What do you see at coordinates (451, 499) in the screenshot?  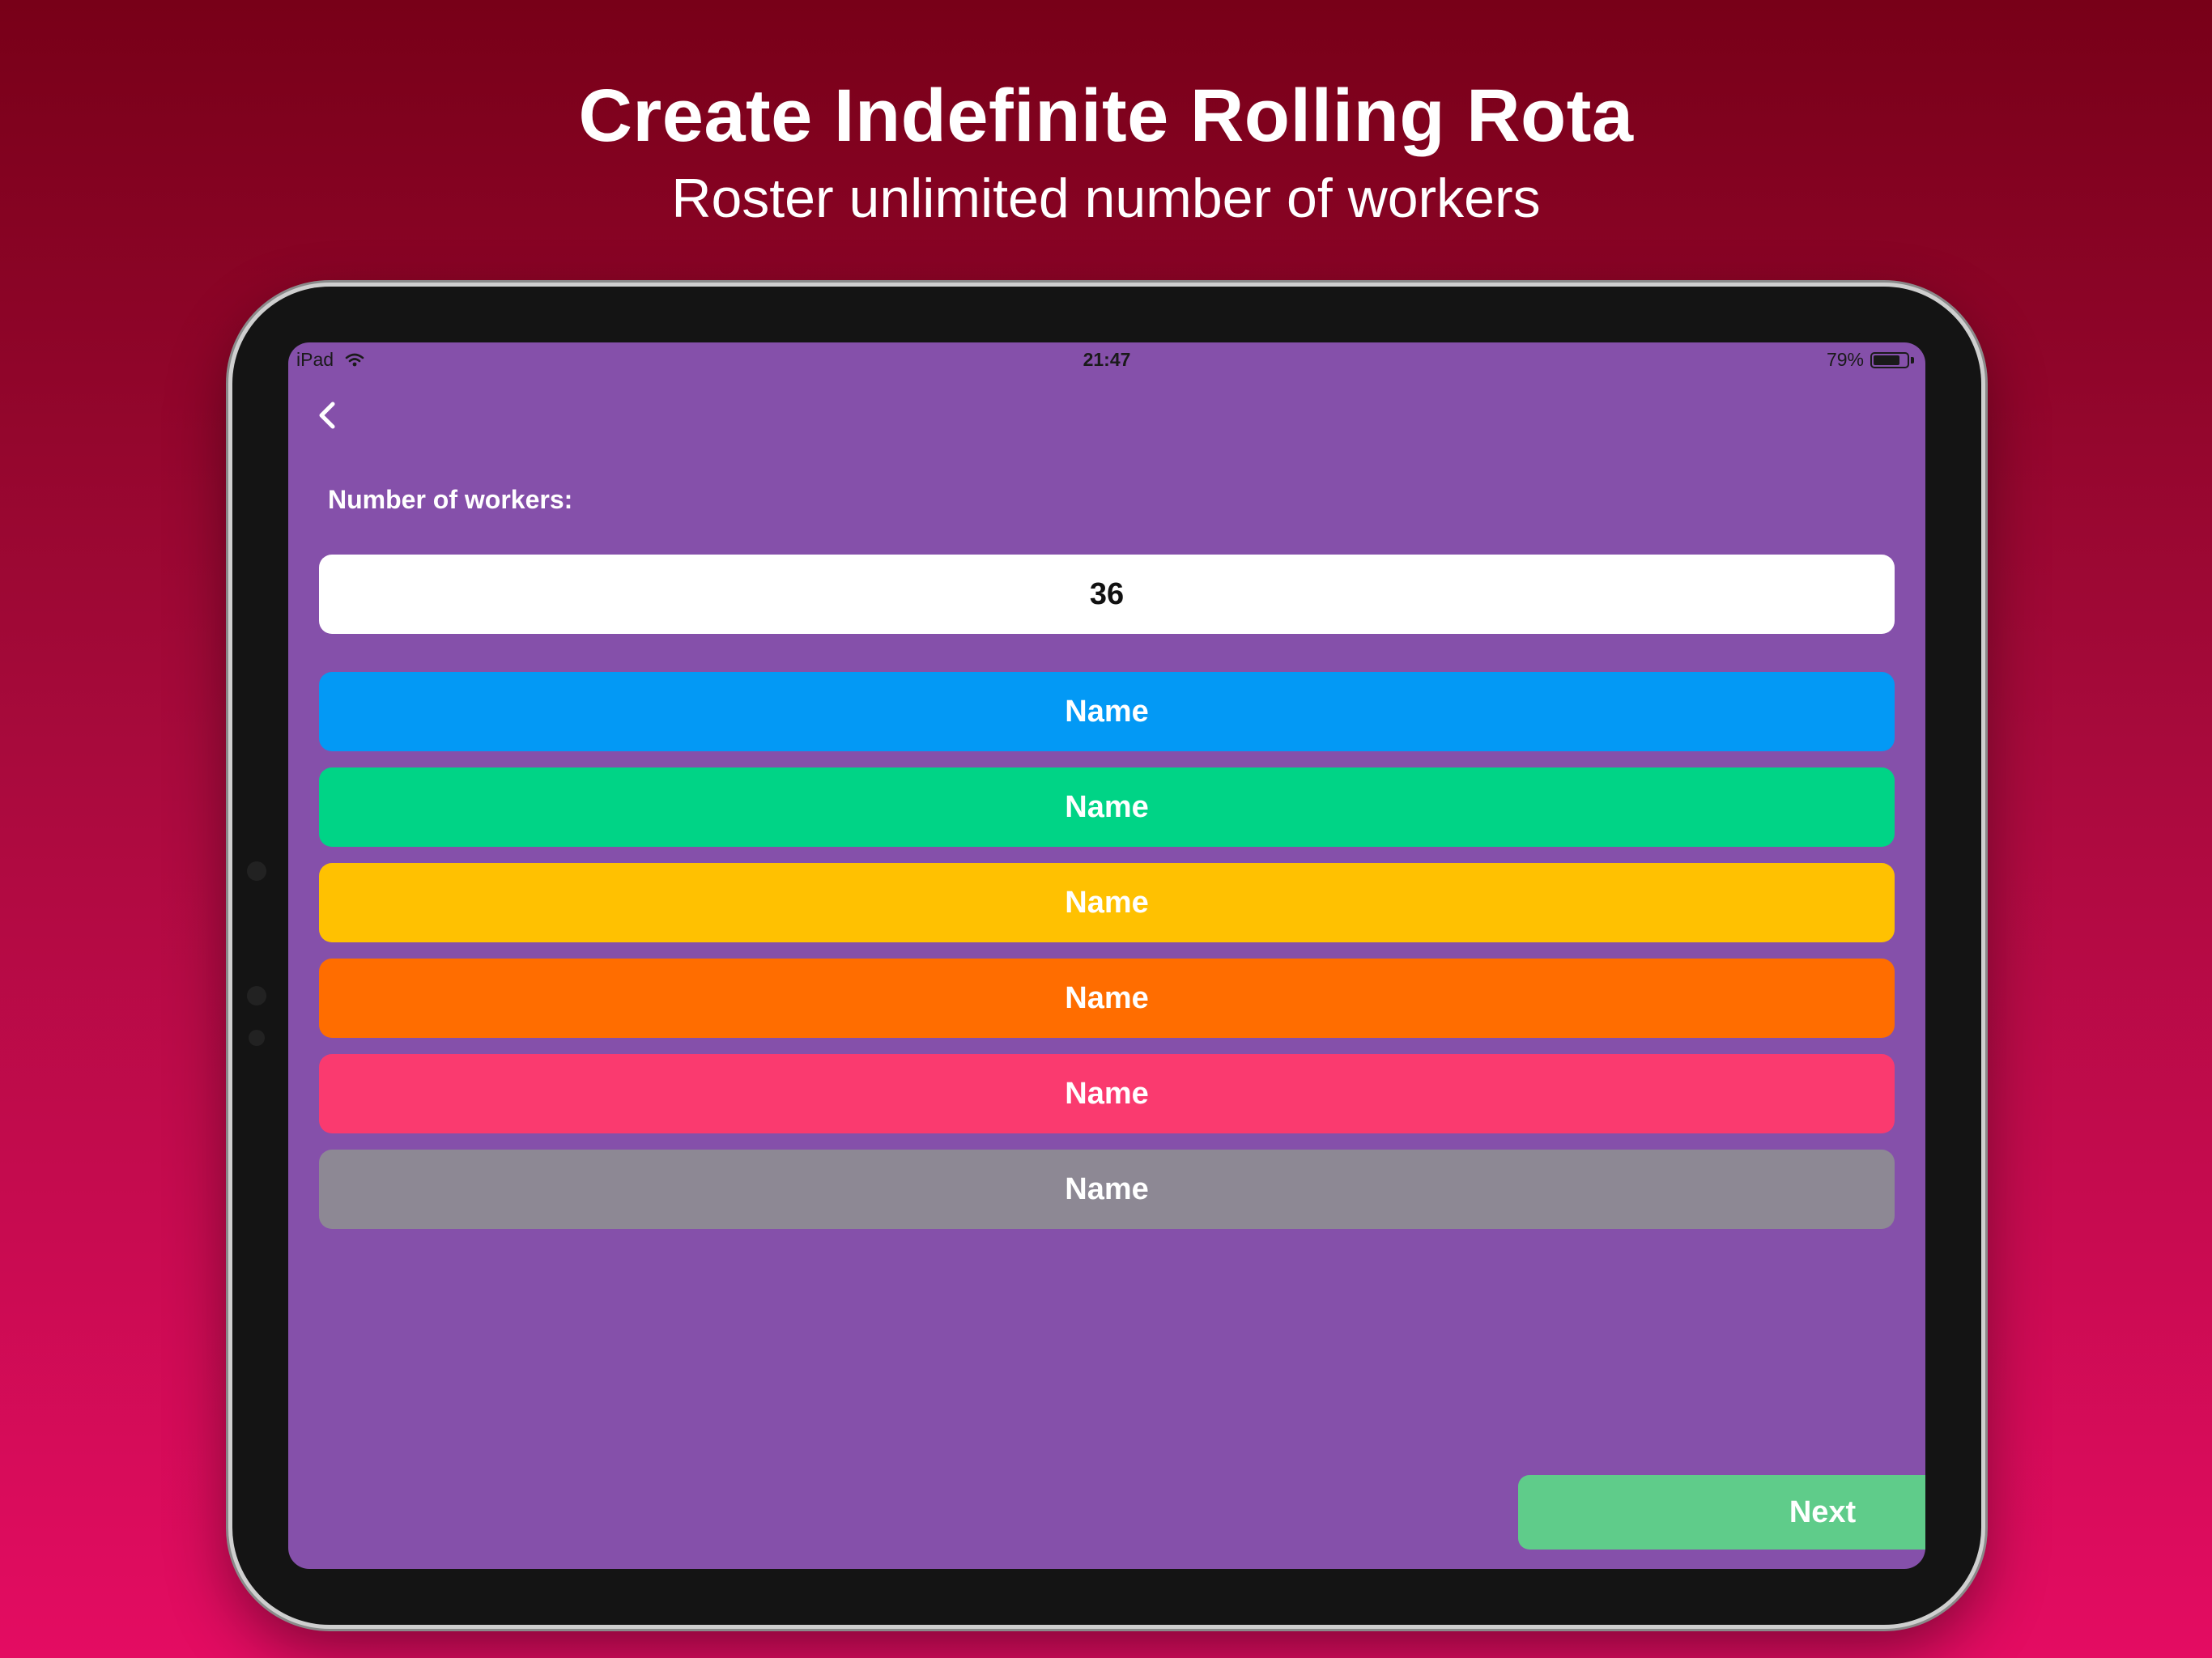 I see `workers-count-label: Number of workers:` at bounding box center [451, 499].